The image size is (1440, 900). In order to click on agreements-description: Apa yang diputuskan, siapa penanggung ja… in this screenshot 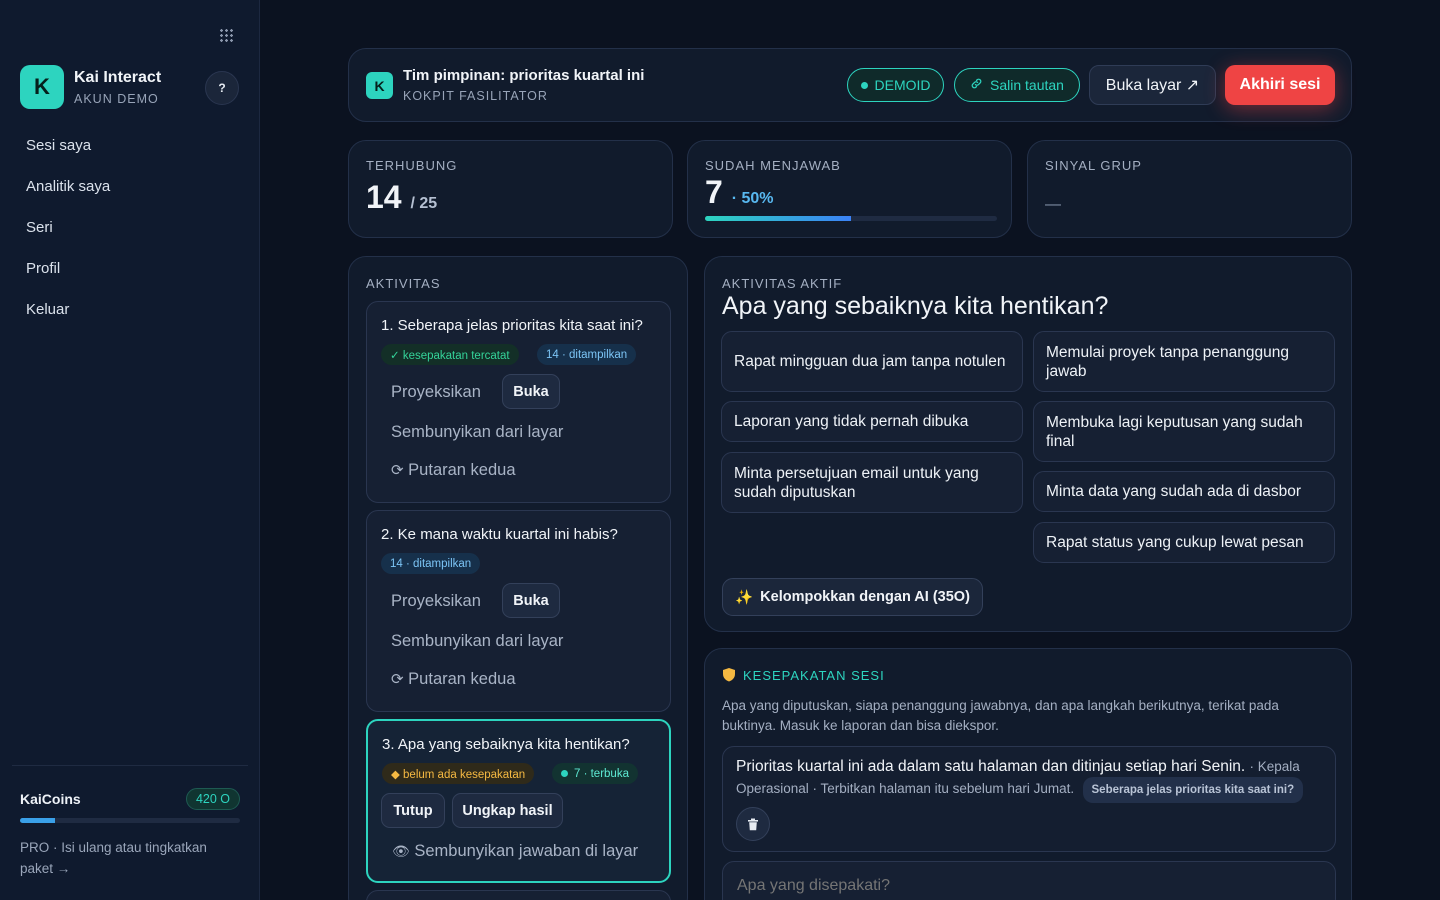, I will do `click(1000, 715)`.